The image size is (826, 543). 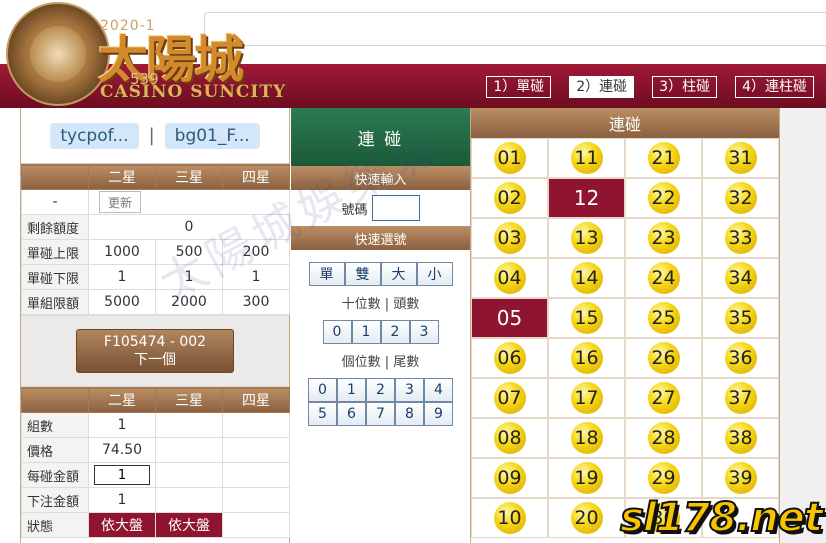 I want to click on top-address-field, so click(x=515, y=29).